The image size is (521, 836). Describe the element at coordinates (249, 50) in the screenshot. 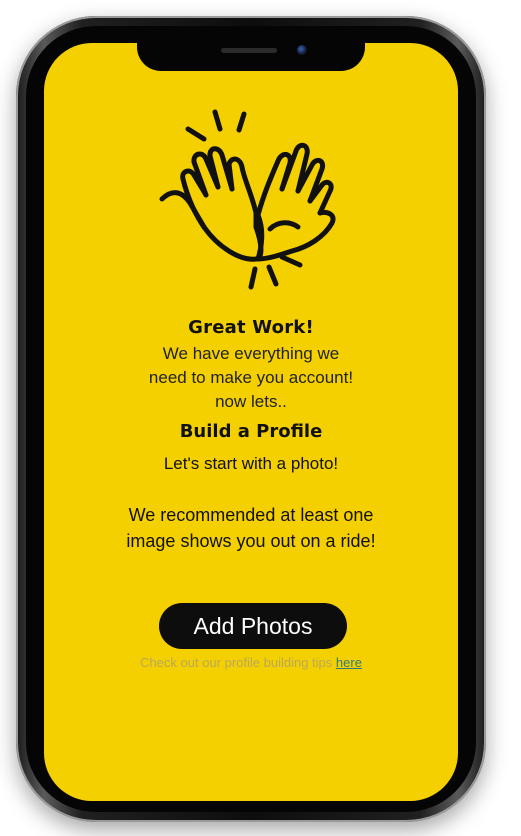

I see `speaker-grille` at that location.